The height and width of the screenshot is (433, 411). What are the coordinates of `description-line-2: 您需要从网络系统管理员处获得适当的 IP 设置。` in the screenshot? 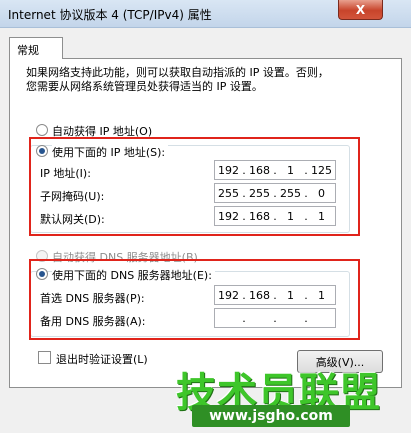 It's located at (144, 86).